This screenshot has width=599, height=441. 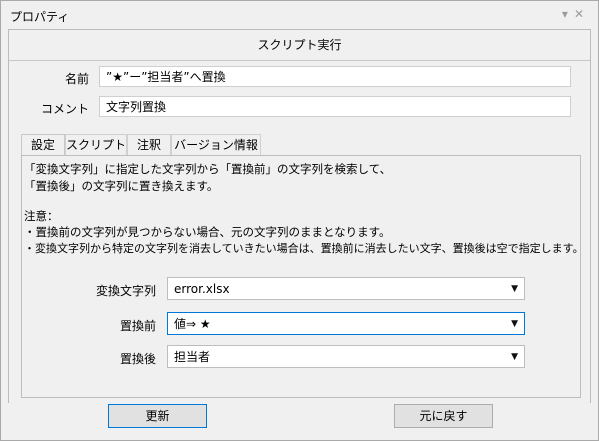 What do you see at coordinates (96, 144) in the screenshot?
I see `tab-script: スクリプト` at bounding box center [96, 144].